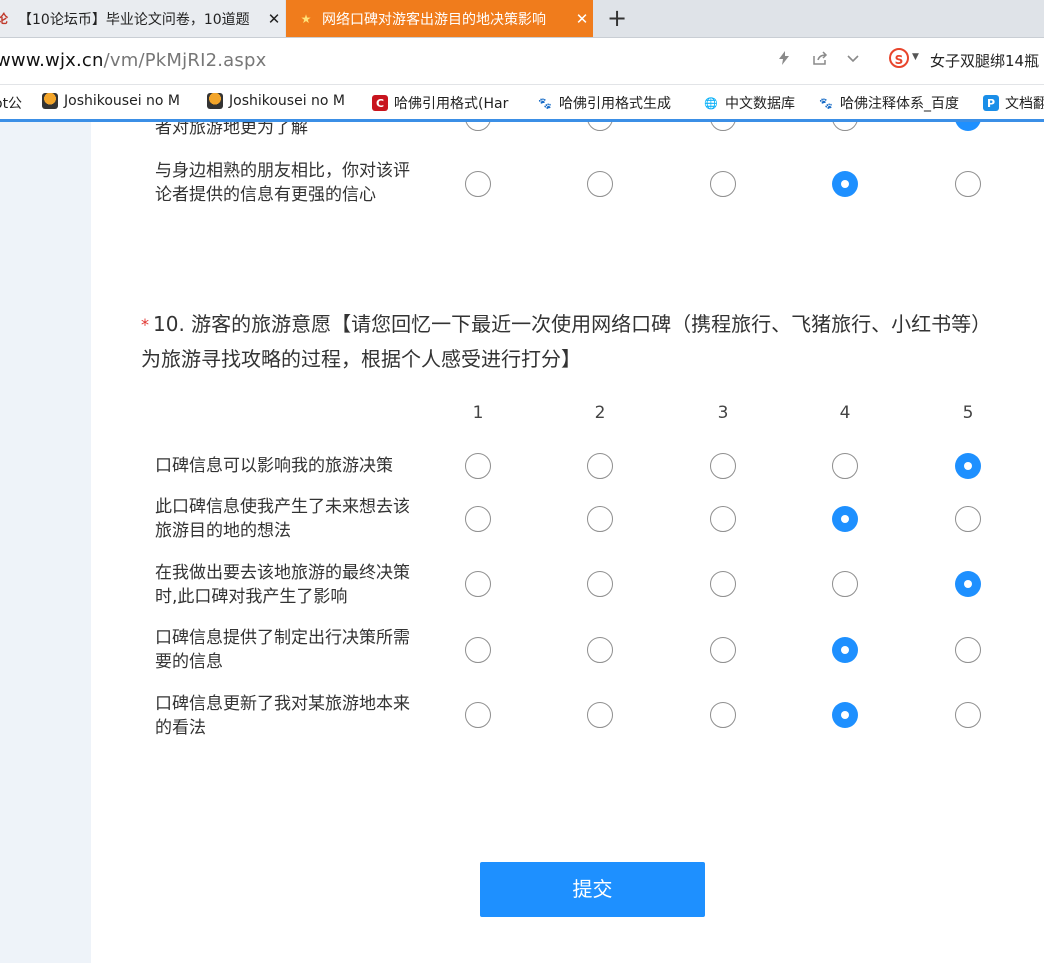 This screenshot has width=1044, height=963. I want to click on bookmark-label: 中文数据库, so click(760, 104).